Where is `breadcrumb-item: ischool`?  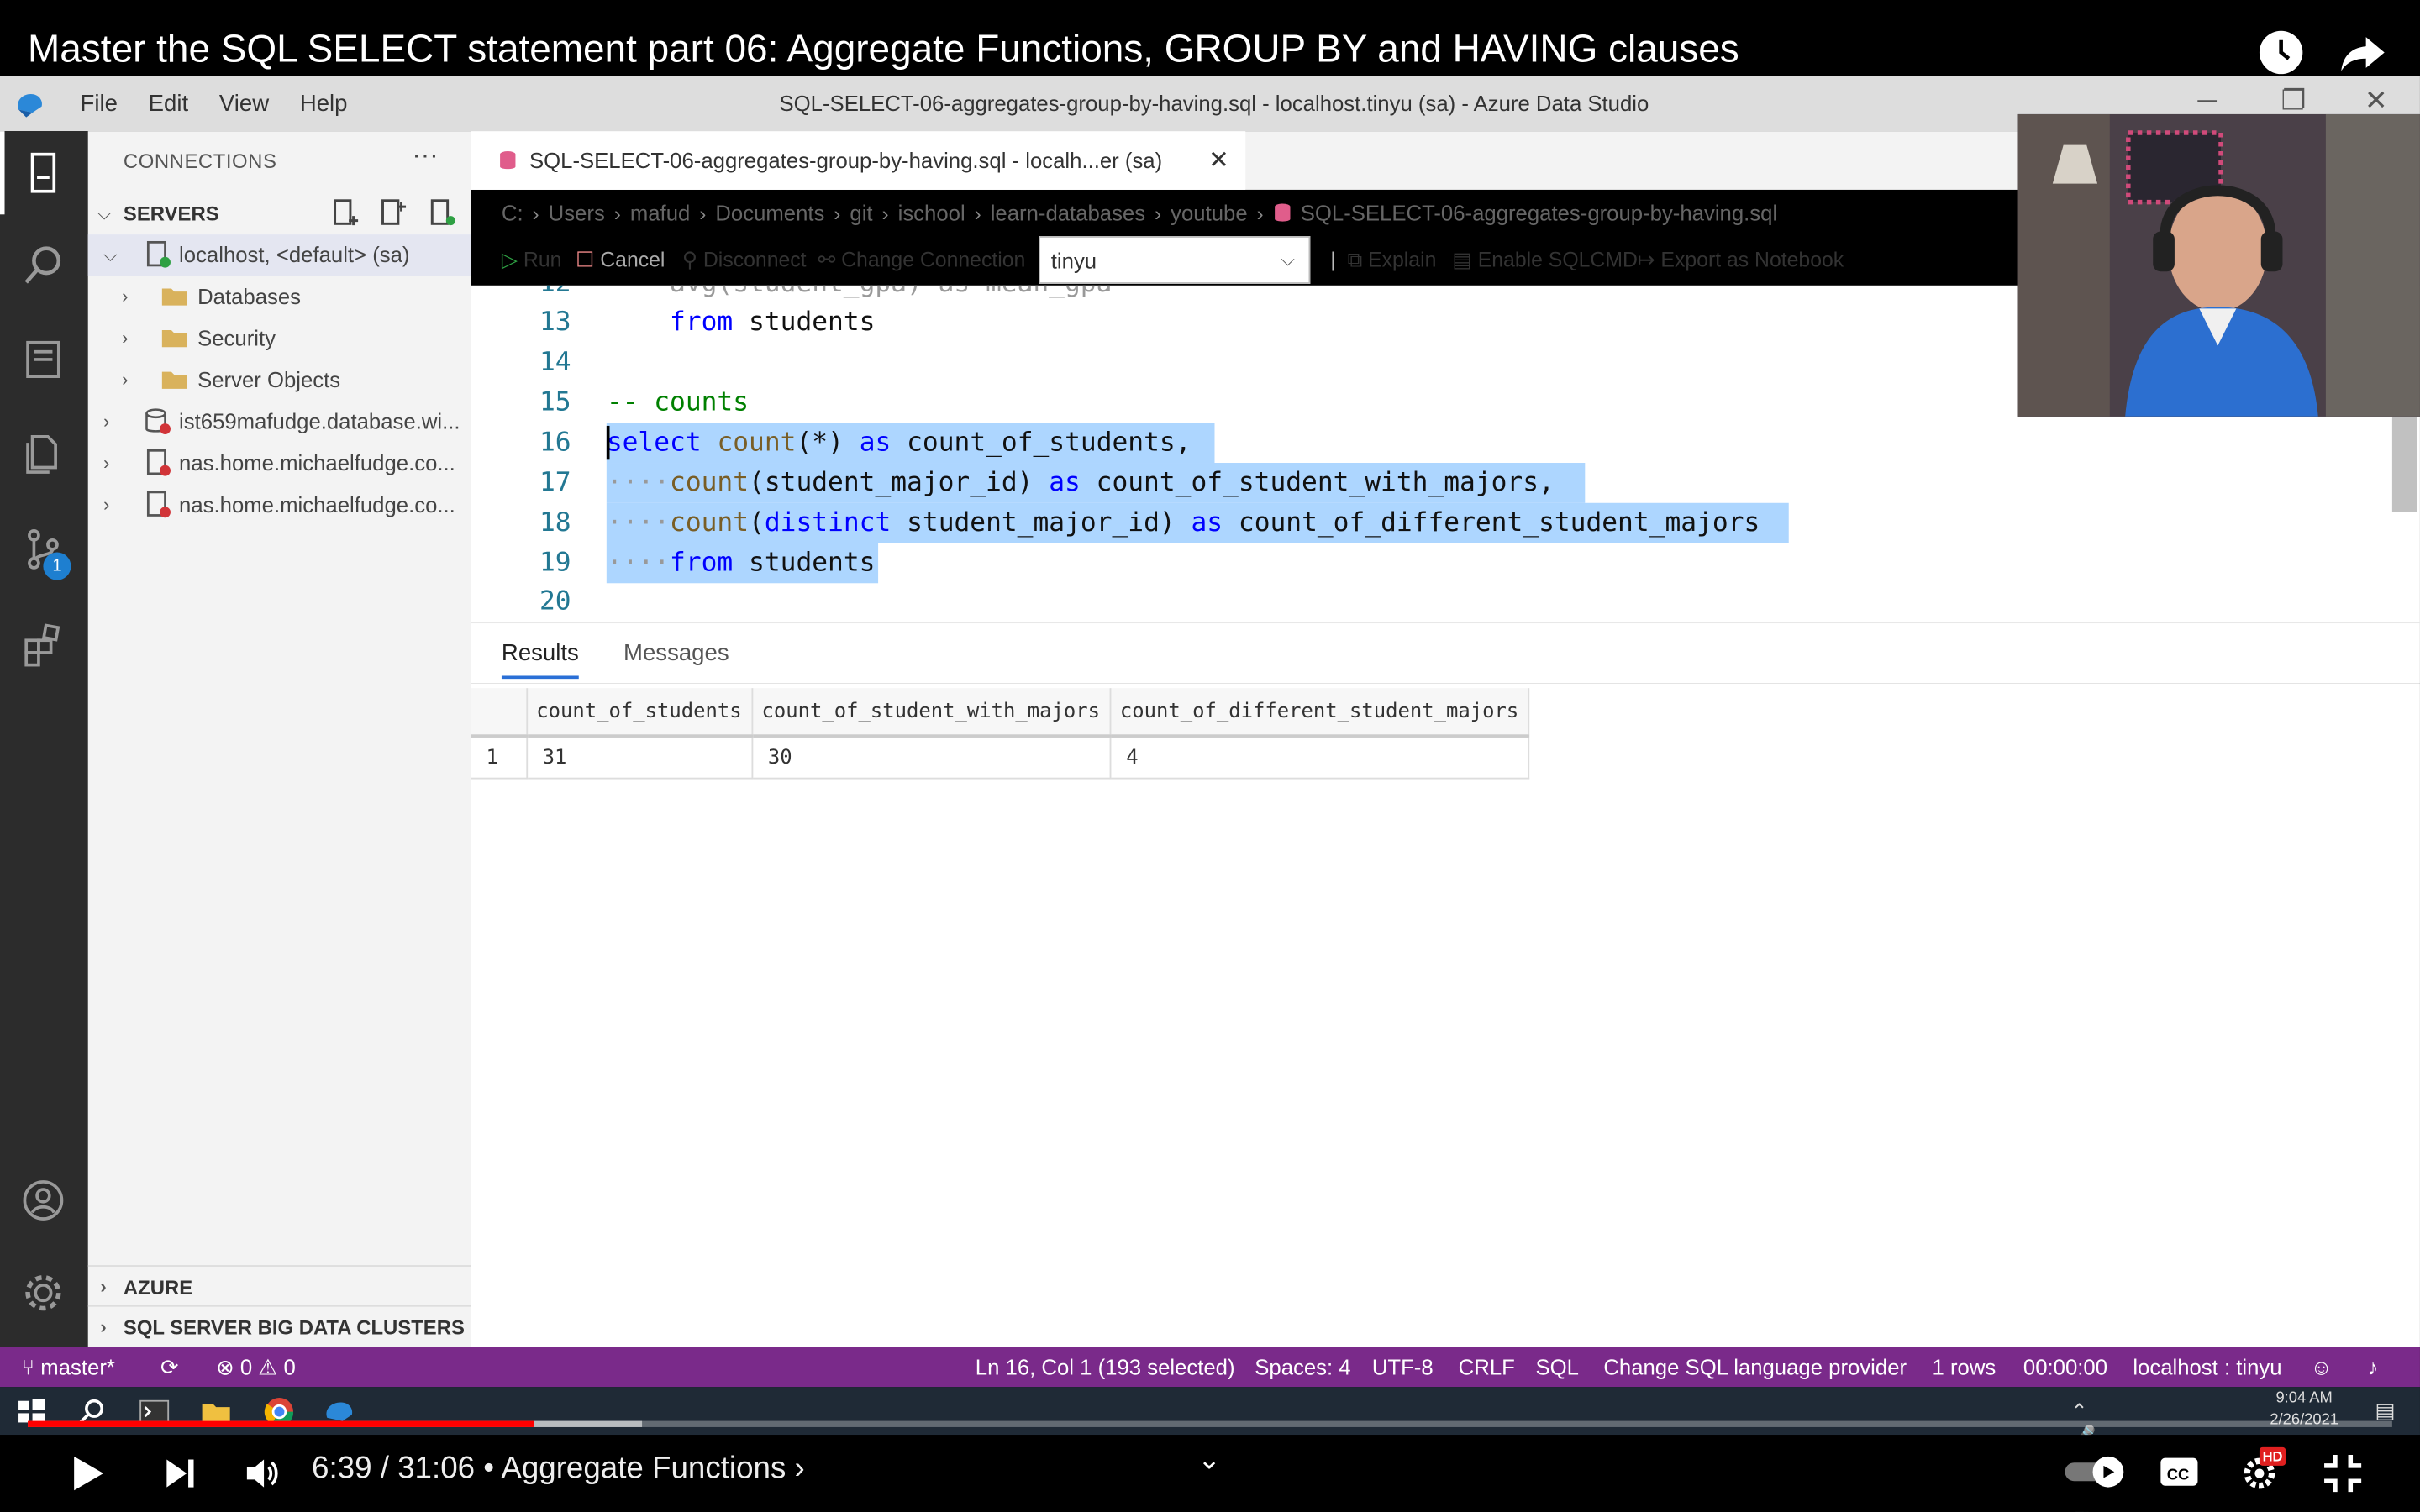
breadcrumb-item: ischool is located at coordinates (931, 213).